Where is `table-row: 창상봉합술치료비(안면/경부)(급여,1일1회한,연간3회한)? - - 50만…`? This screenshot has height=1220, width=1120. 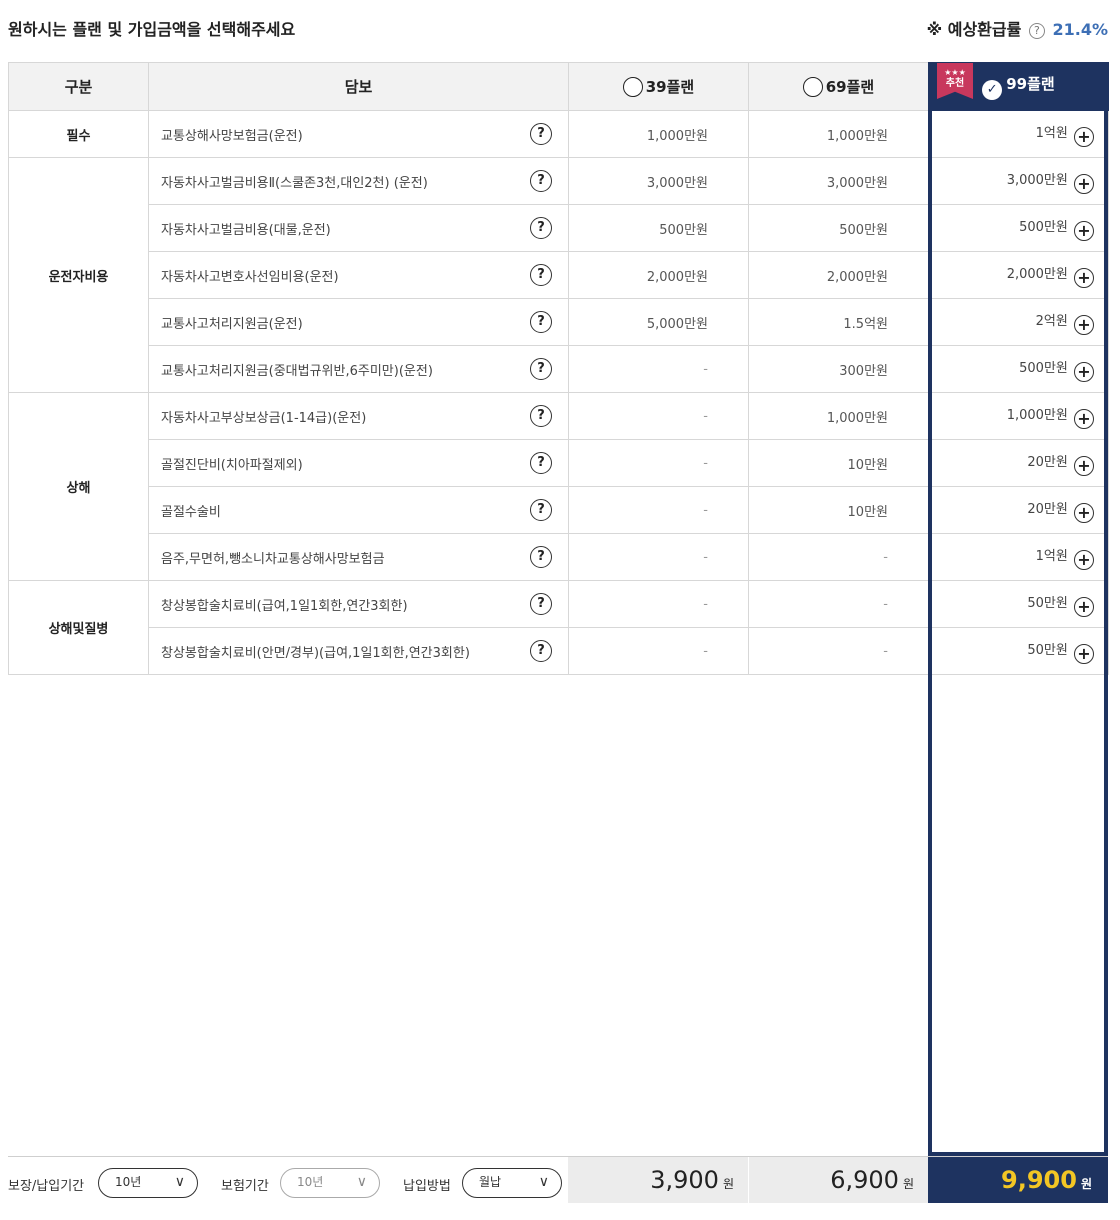 table-row: 창상봉합술치료비(안면/경부)(급여,1일1회한,연간3회한)? - - 50만… is located at coordinates (559, 651).